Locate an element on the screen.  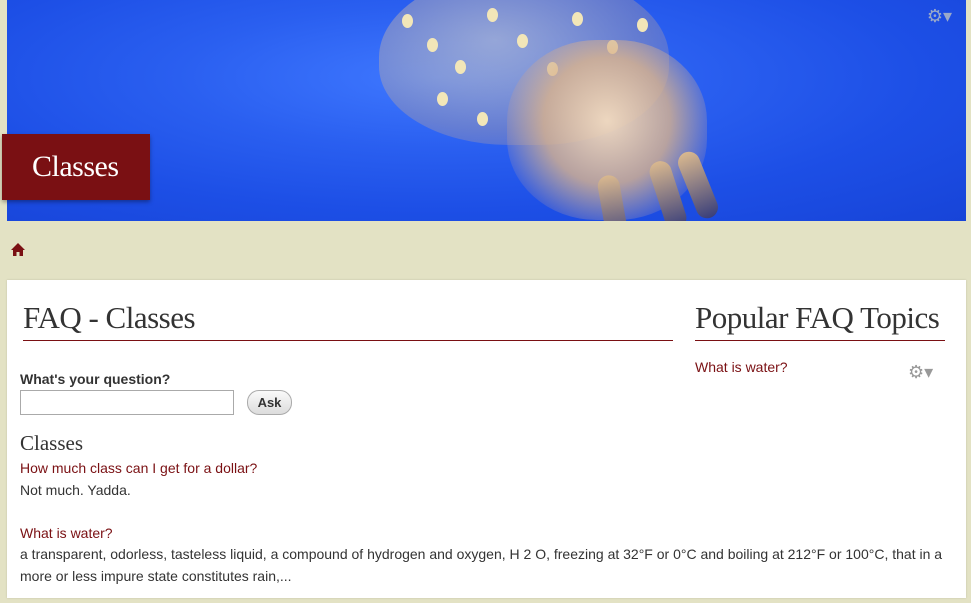
home-icon is located at coordinates (18, 250).